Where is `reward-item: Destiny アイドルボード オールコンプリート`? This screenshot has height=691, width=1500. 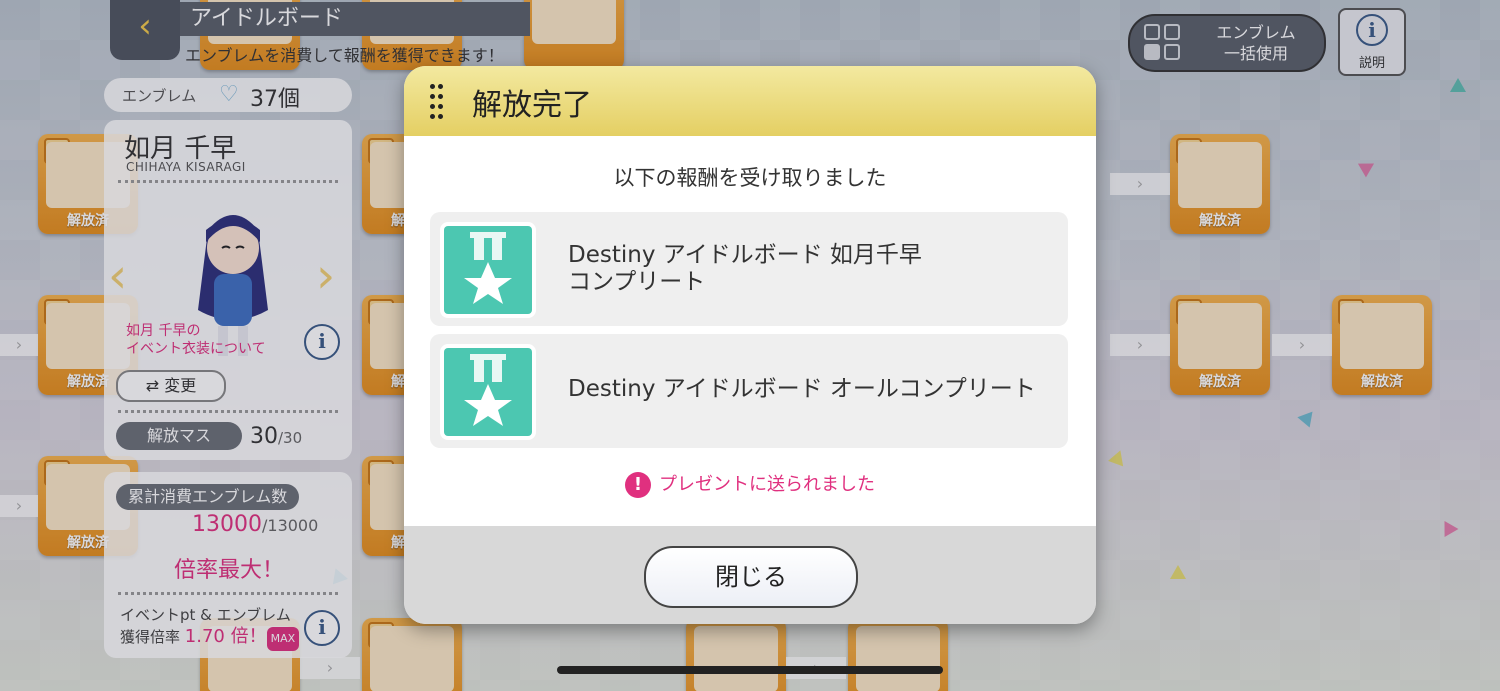
reward-item: Destiny アイドルボード オールコンプリート is located at coordinates (749, 391).